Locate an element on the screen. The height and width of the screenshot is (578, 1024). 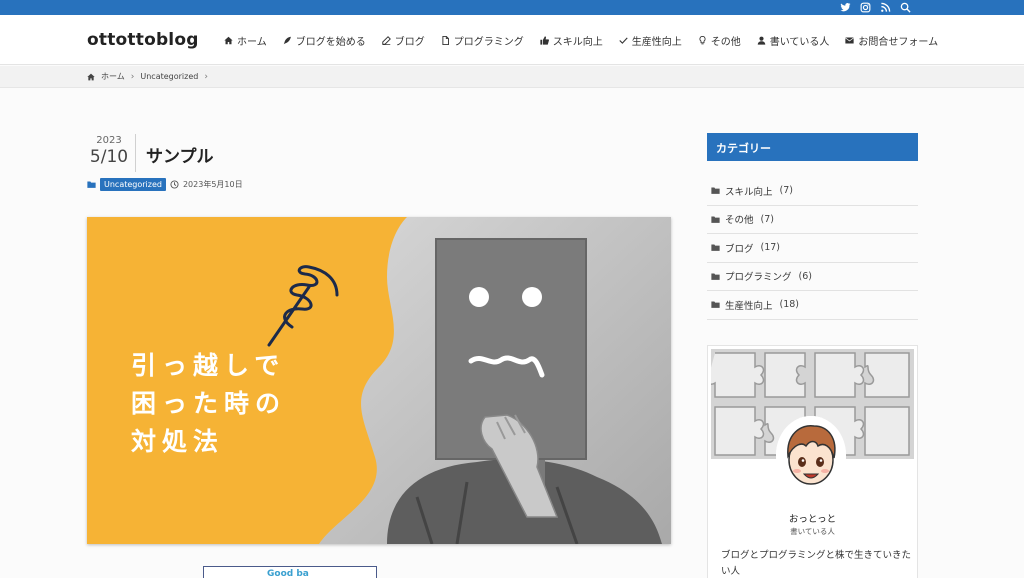
category-item-blog: ブログ (17) is located at coordinates (812, 248).